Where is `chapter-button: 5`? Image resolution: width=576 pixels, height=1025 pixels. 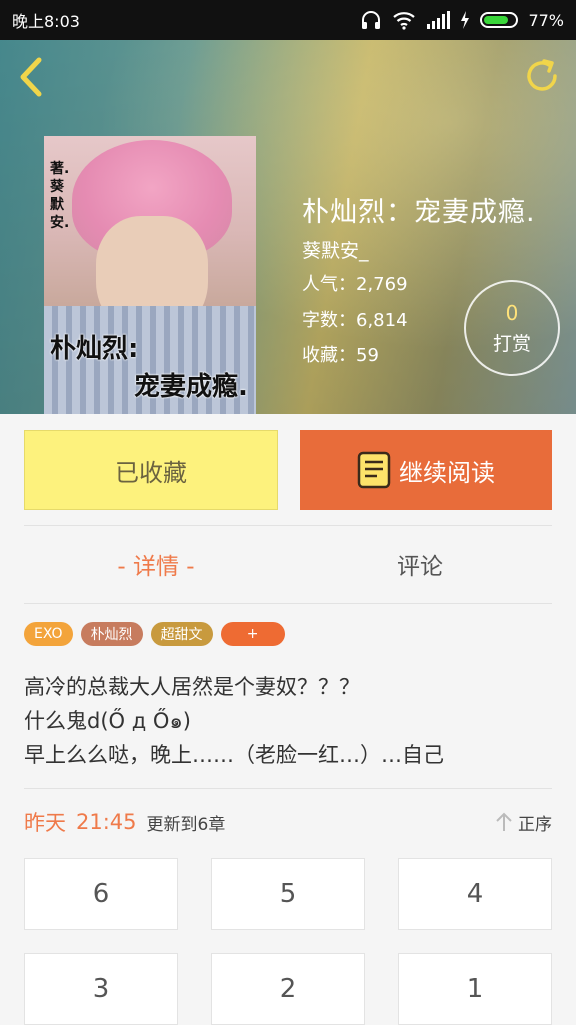 chapter-button: 5 is located at coordinates (288, 894).